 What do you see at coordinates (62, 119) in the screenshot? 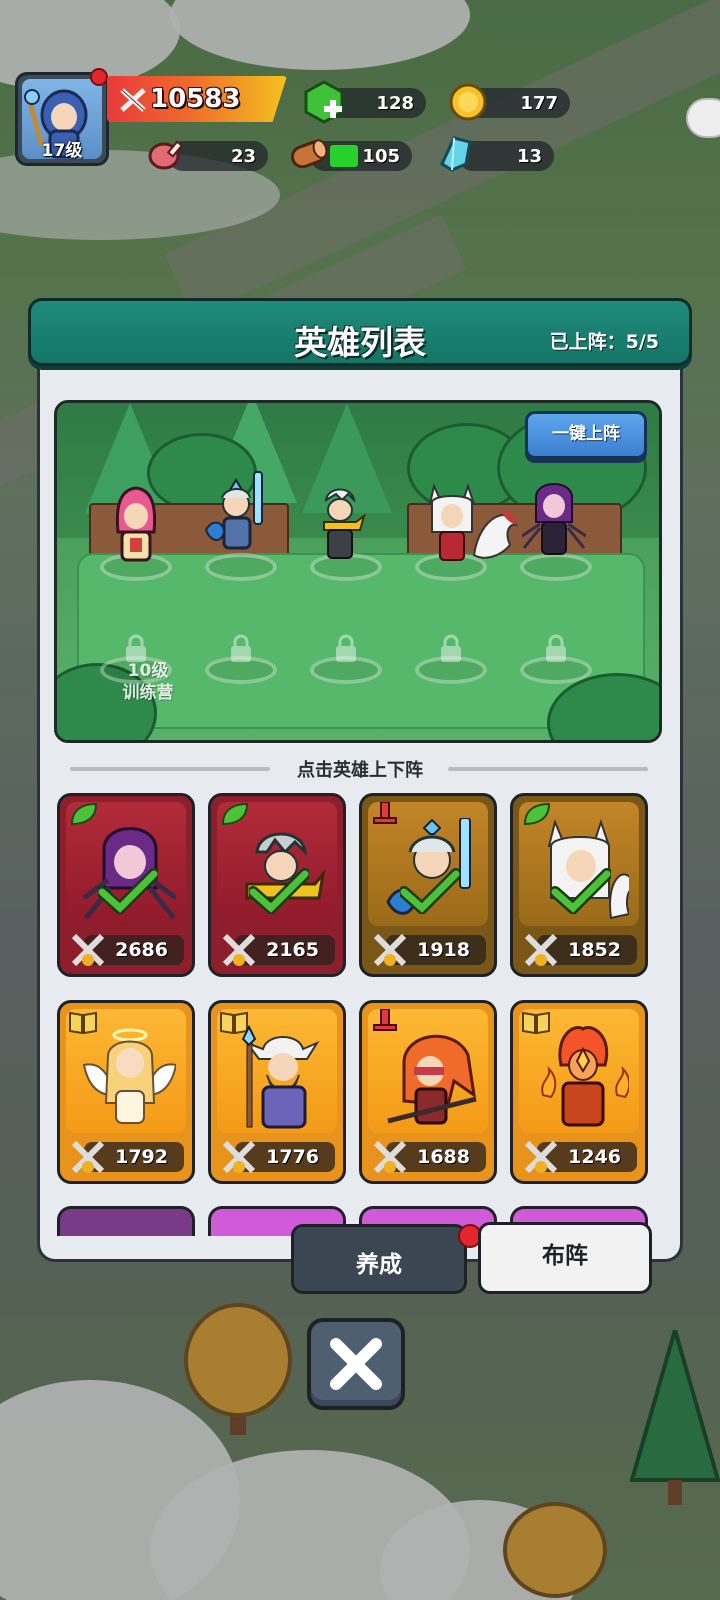
I see `player-avatar: 17级` at bounding box center [62, 119].